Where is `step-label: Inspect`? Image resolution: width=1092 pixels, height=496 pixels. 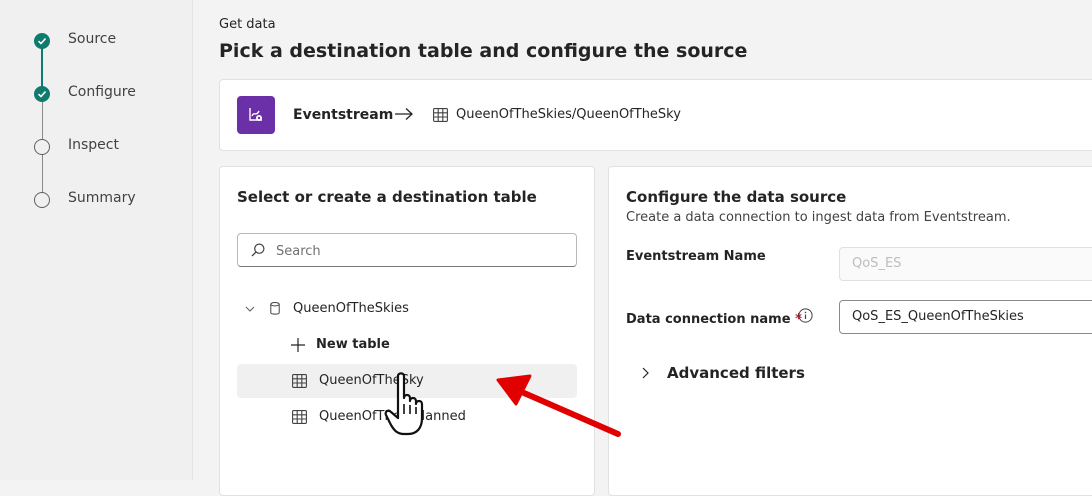
step-label: Inspect is located at coordinates (93, 145).